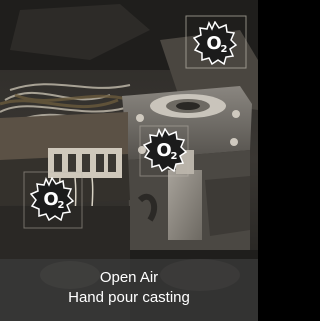 The image size is (320, 321). Describe the element at coordinates (129, 297) in the screenshot. I see `caption-line-2: Hand pour casting` at that location.